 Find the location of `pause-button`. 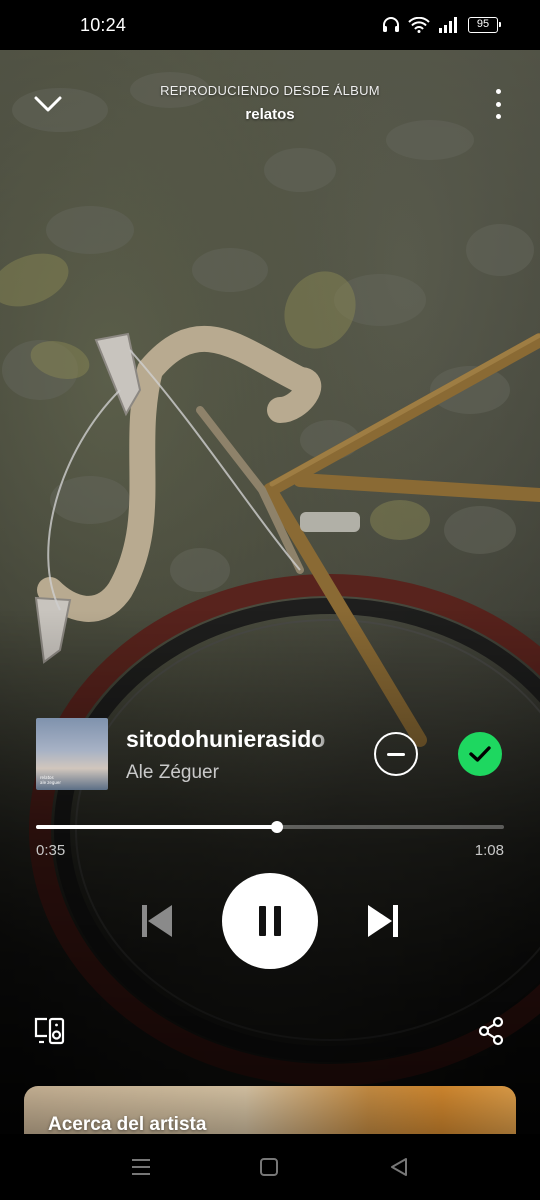

pause-button is located at coordinates (270, 921).